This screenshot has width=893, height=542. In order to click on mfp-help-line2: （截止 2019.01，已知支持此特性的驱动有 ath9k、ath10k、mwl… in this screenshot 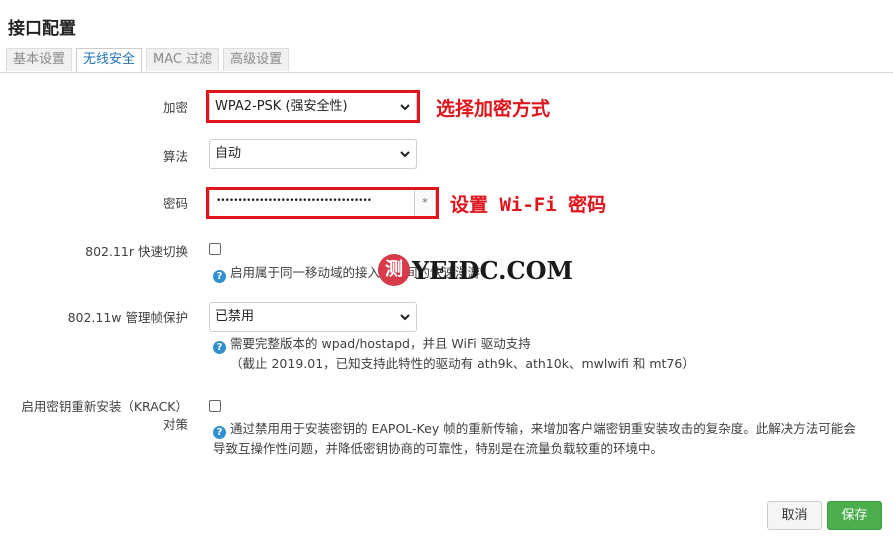, I will do `click(462, 363)`.